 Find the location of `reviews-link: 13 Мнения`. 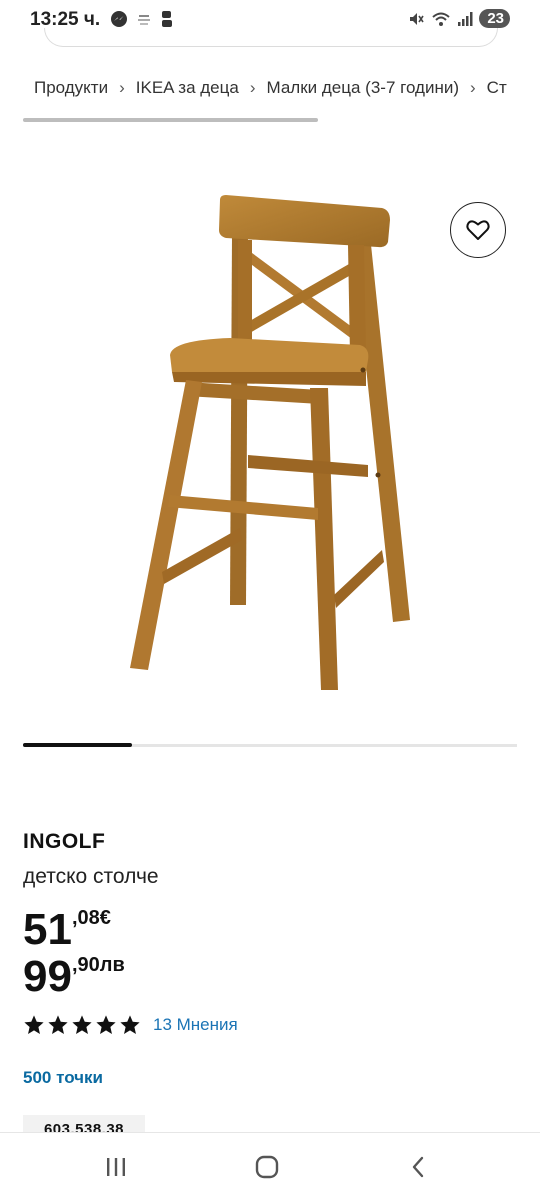

reviews-link: 13 Мнения is located at coordinates (195, 1025).